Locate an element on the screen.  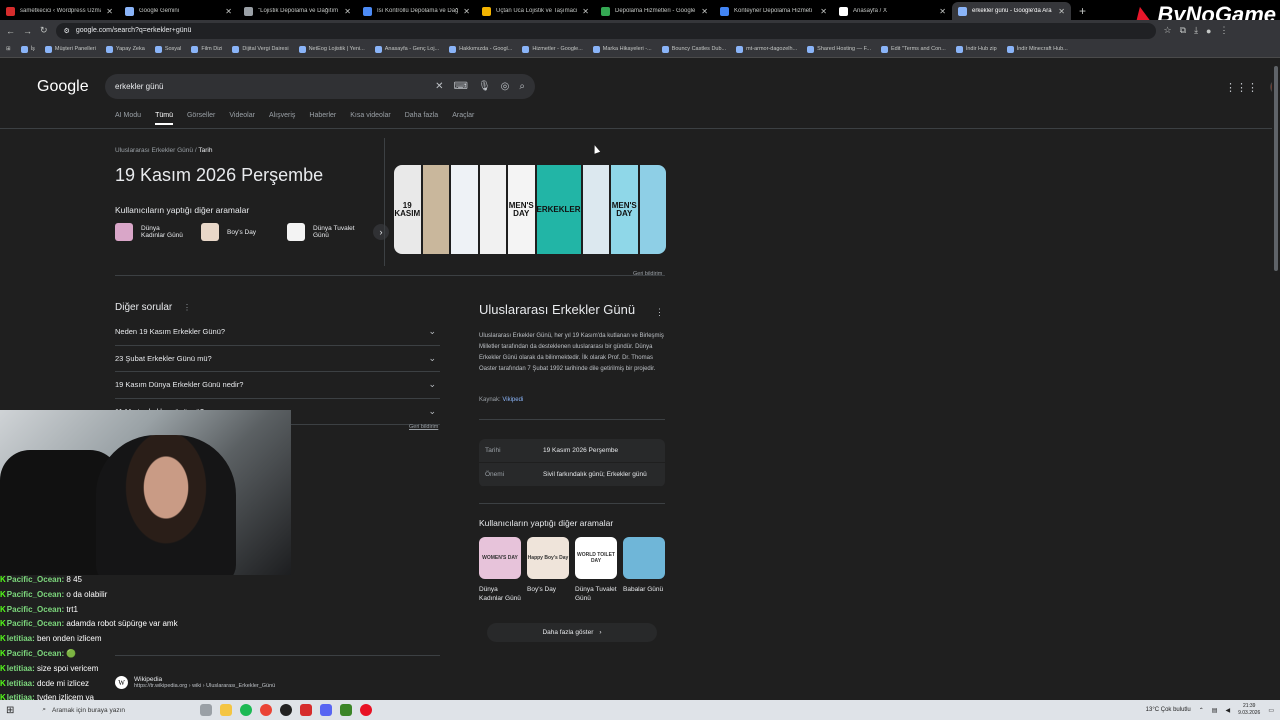
bookmark-star-icon: ☆ is located at coordinates (1168, 30).